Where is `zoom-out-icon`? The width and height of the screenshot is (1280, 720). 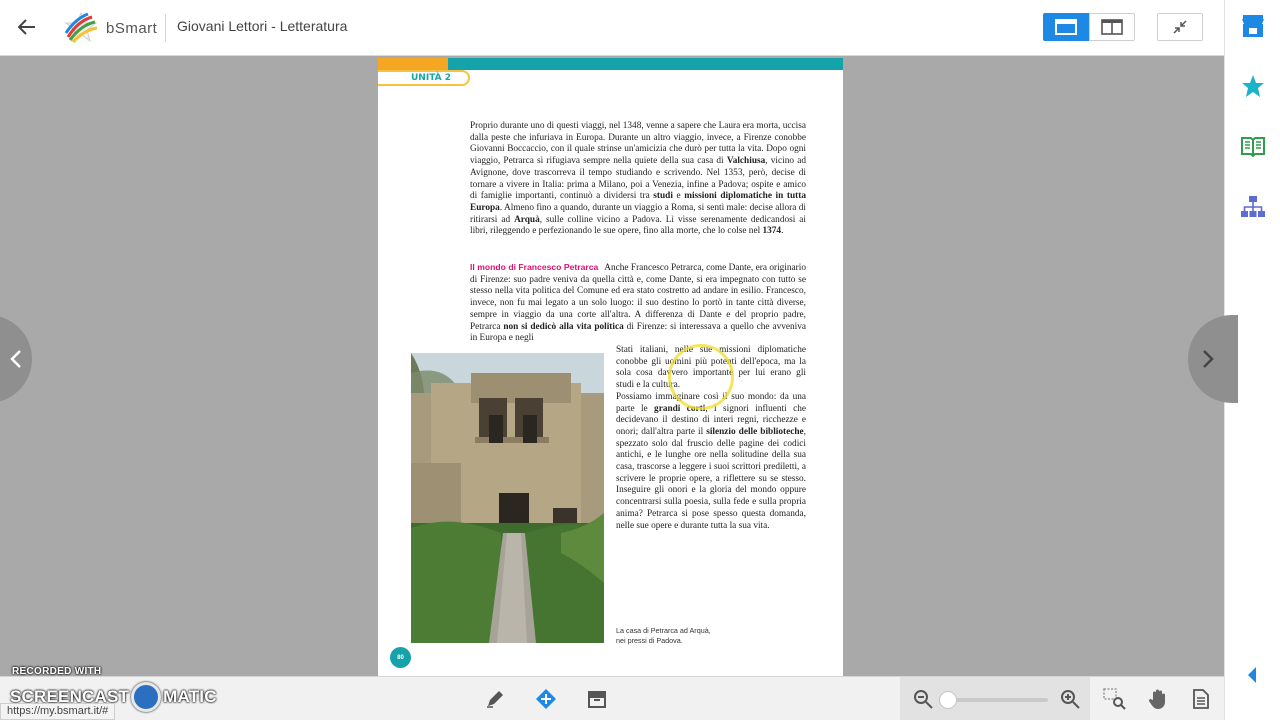
zoom-out-icon is located at coordinates (923, 699).